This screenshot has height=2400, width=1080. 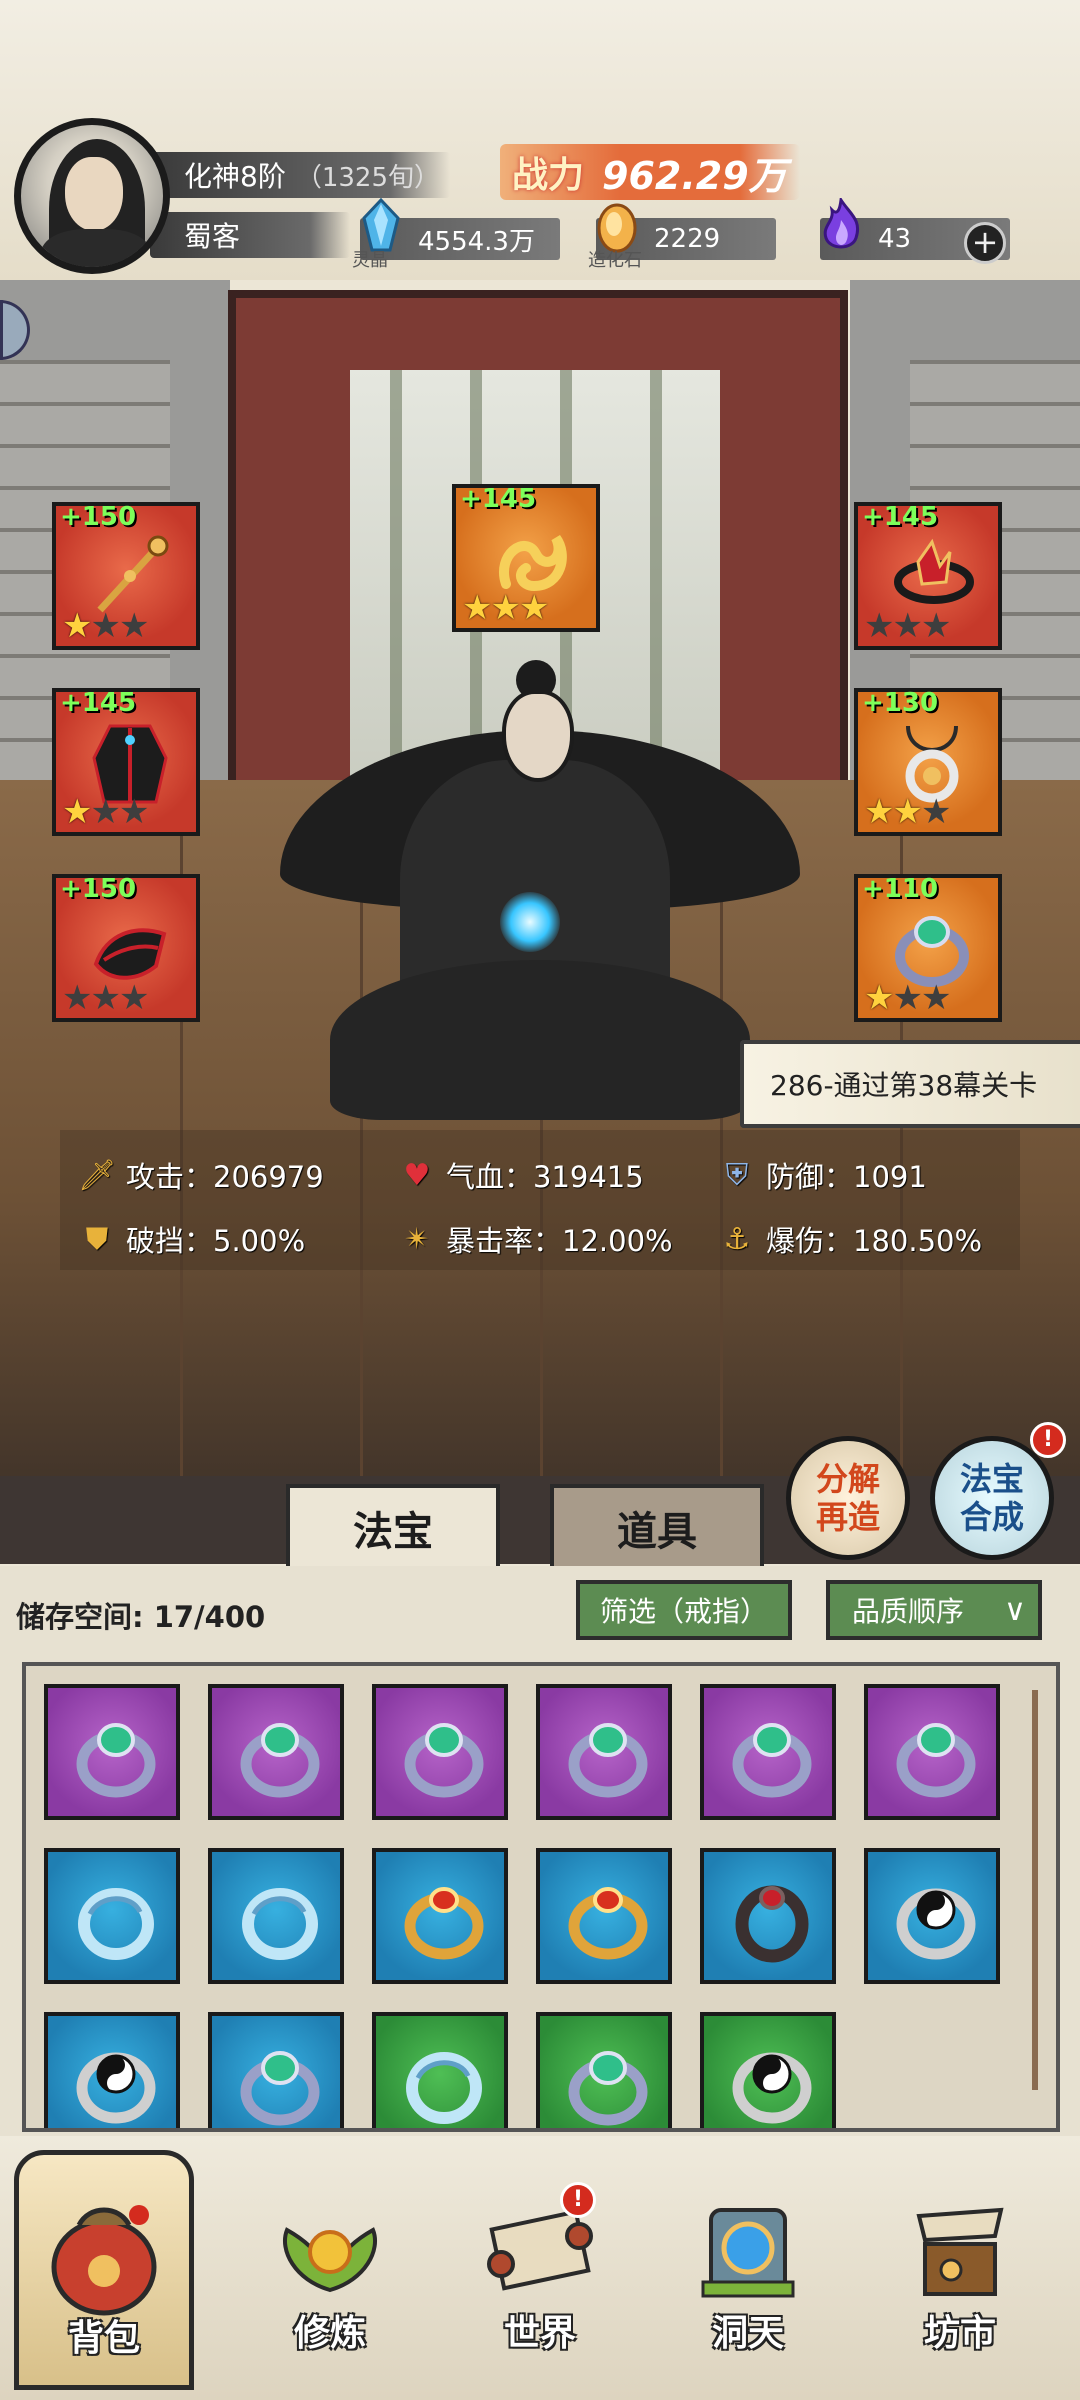 I want to click on nav-world: 世界, so click(x=540, y=2270).